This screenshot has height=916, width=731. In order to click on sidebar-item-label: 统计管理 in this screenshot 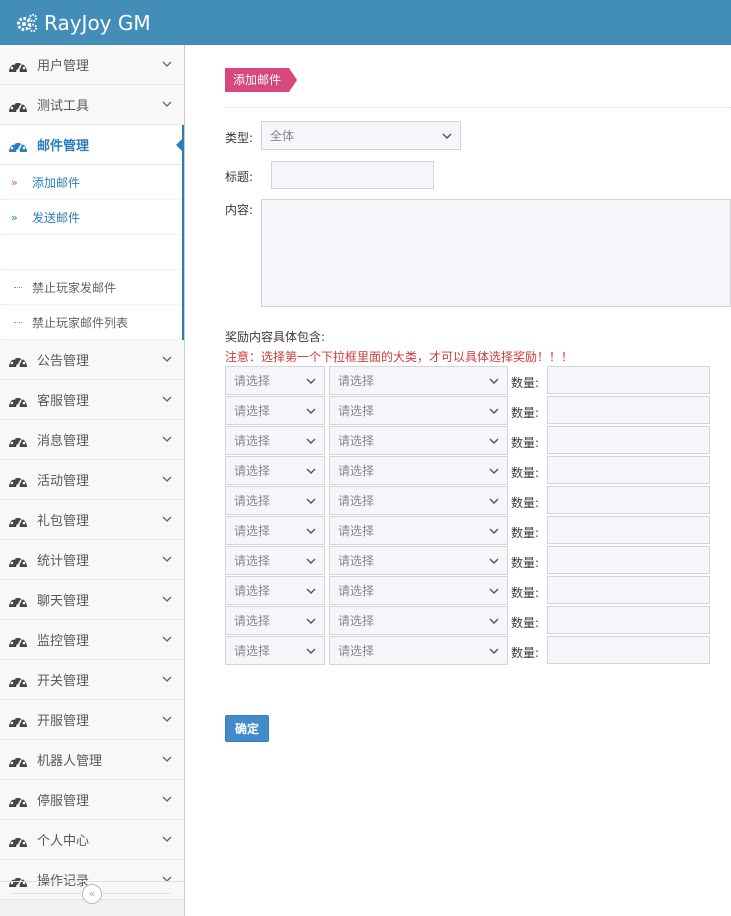, I will do `click(63, 561)`.